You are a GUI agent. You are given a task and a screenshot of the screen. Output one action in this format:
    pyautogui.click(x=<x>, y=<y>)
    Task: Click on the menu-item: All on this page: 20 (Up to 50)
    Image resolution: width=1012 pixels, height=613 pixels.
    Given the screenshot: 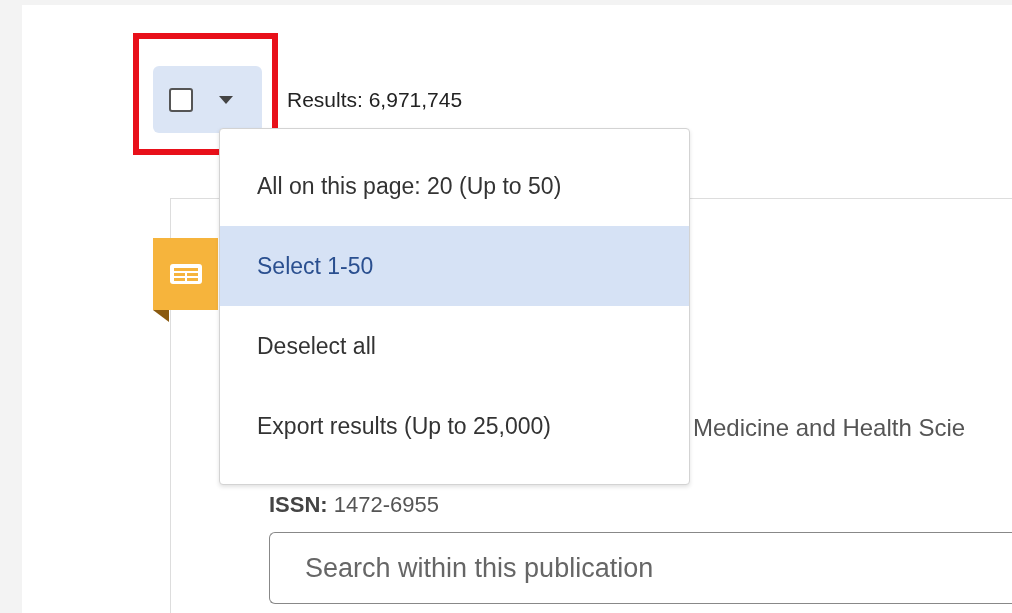 What is the action you would take?
    pyautogui.click(x=454, y=186)
    